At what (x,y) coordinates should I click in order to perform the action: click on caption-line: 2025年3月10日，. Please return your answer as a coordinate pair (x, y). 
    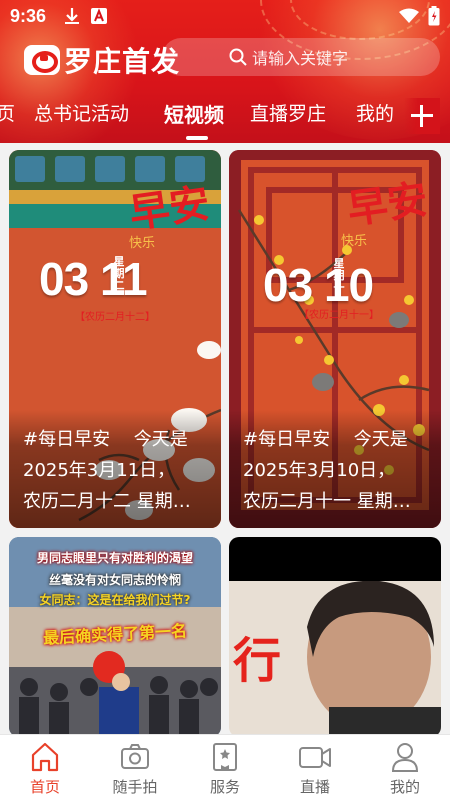
    Looking at the image, I should click on (319, 470).